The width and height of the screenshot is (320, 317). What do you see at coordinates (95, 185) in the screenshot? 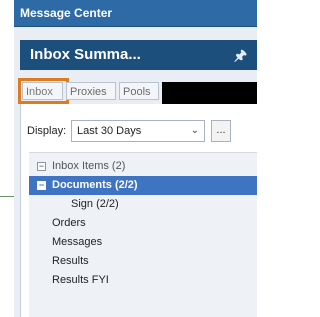
I see `tree-item-label: Documents (2/2)` at bounding box center [95, 185].